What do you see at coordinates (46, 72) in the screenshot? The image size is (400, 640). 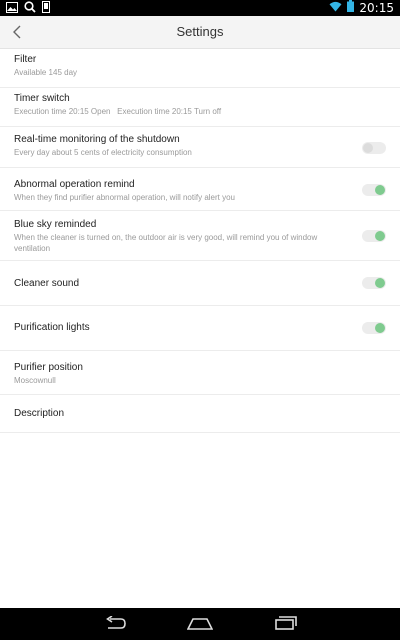 I see `setting-subtitle: Available 145 day` at bounding box center [46, 72].